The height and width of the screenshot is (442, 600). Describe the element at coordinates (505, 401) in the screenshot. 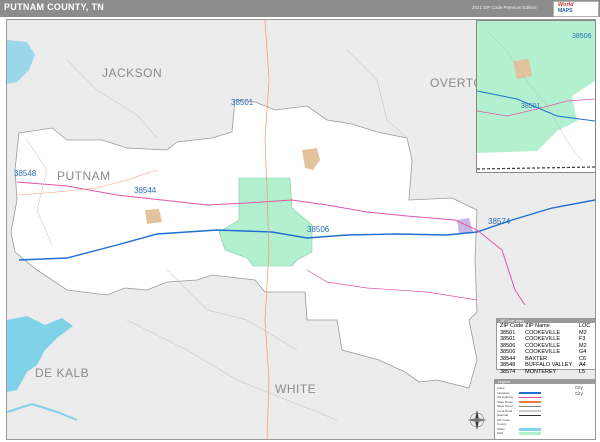

I see `legend-label-state-route: State Route` at that location.